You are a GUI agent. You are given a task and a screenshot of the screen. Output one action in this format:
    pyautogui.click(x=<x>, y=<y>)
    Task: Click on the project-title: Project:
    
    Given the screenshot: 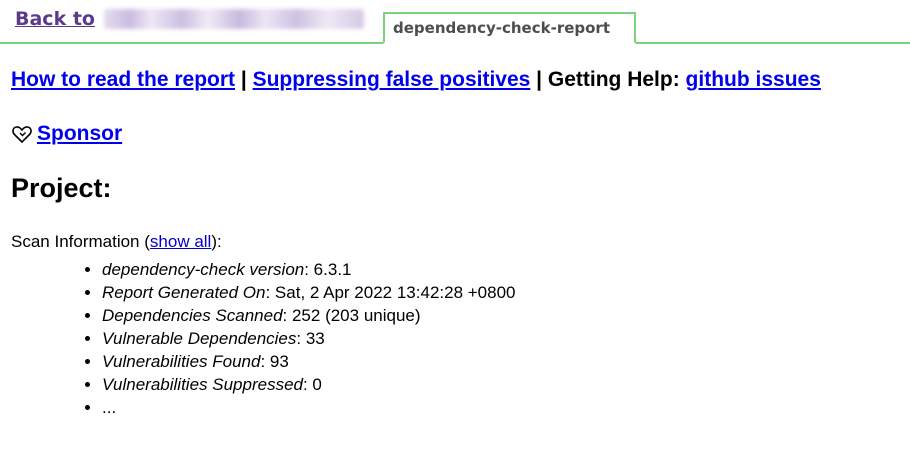 What is the action you would take?
    pyautogui.click(x=61, y=188)
    